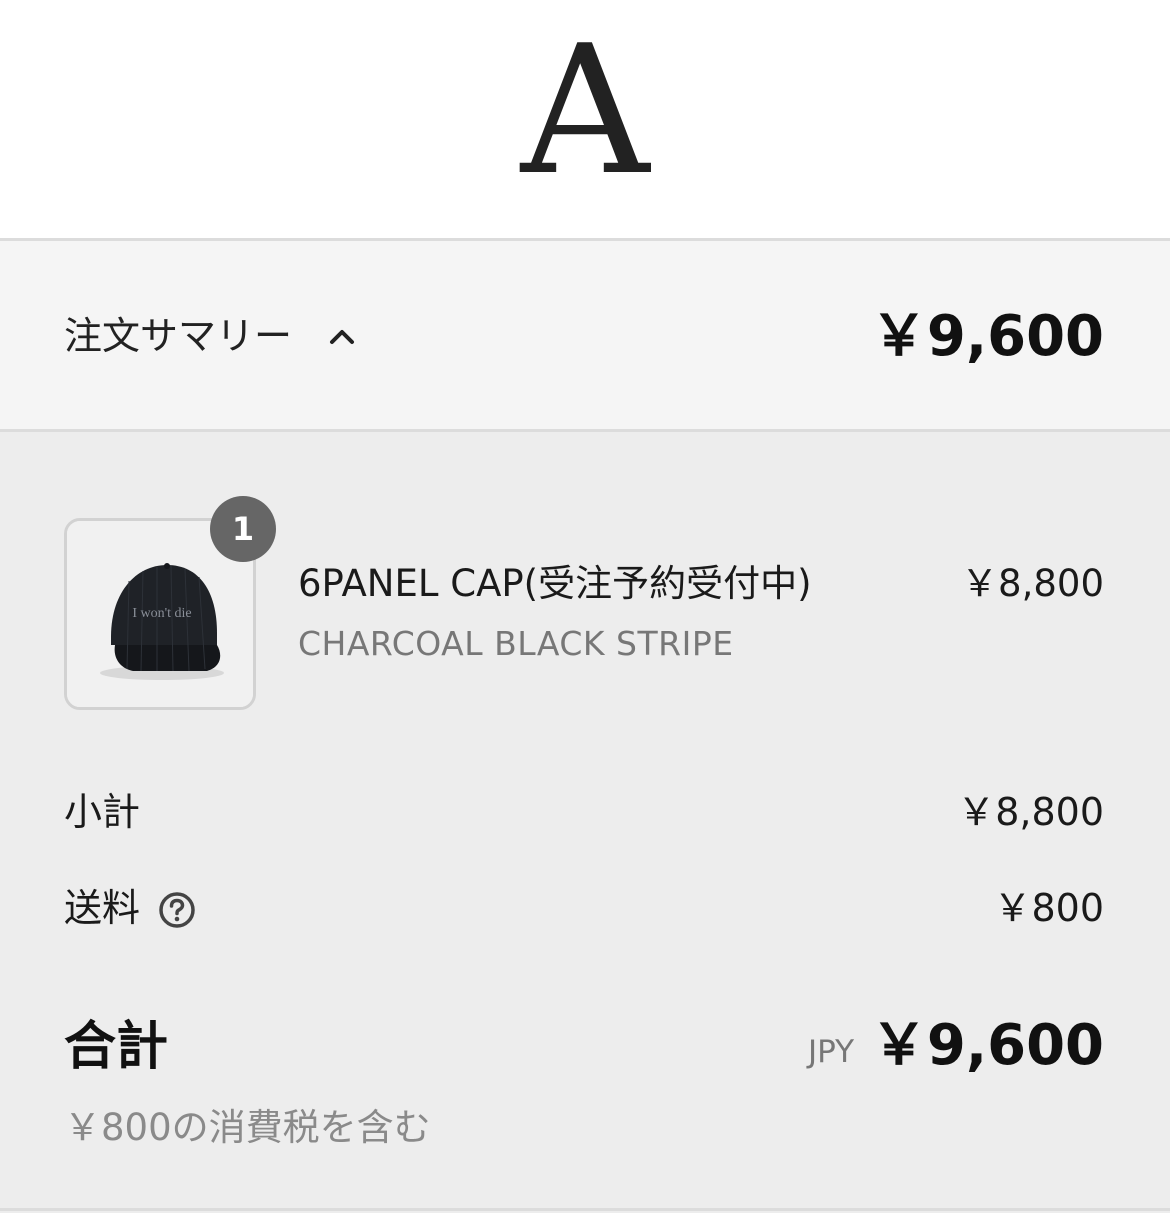  Describe the element at coordinates (178, 336) in the screenshot. I see `order-summary-label: 注文サマリー` at that location.